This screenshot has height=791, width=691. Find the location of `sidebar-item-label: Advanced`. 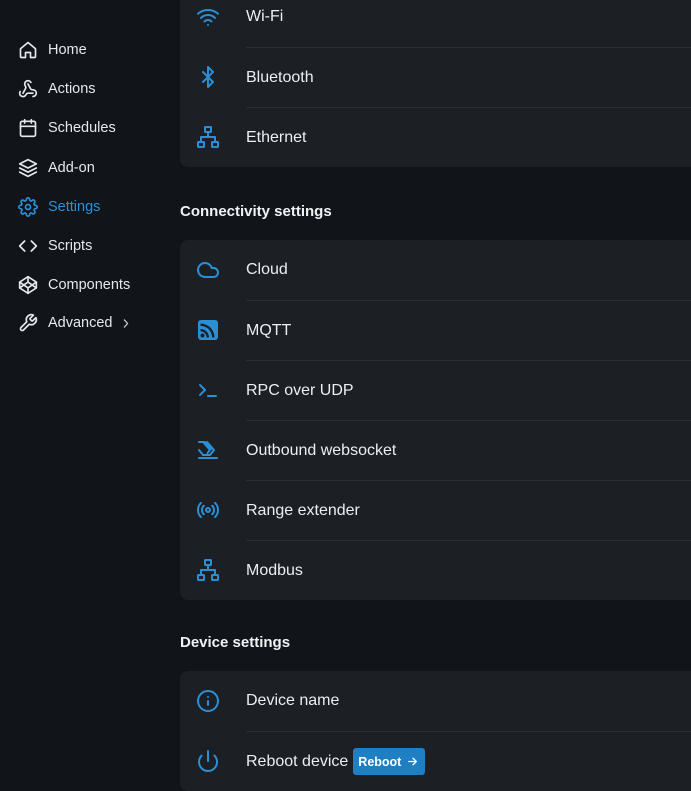

sidebar-item-label: Advanced is located at coordinates (80, 323).